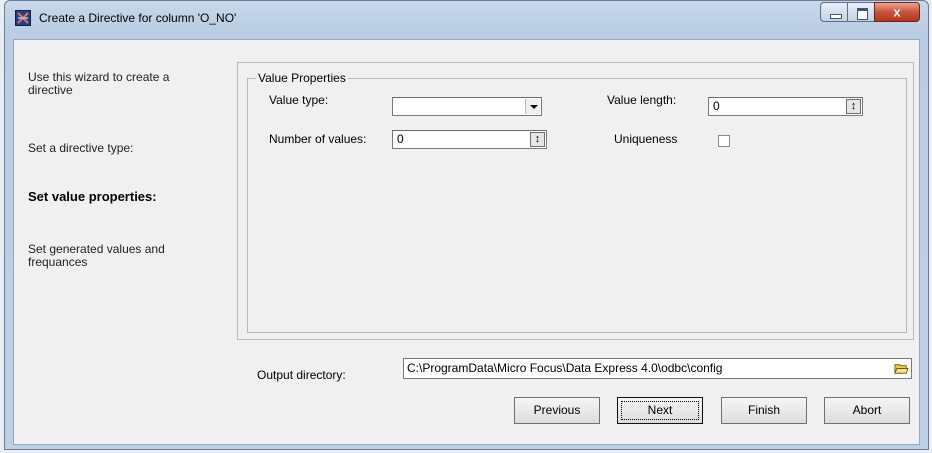  Describe the element at coordinates (532, 106) in the screenshot. I see `chevron-down-icon` at that location.